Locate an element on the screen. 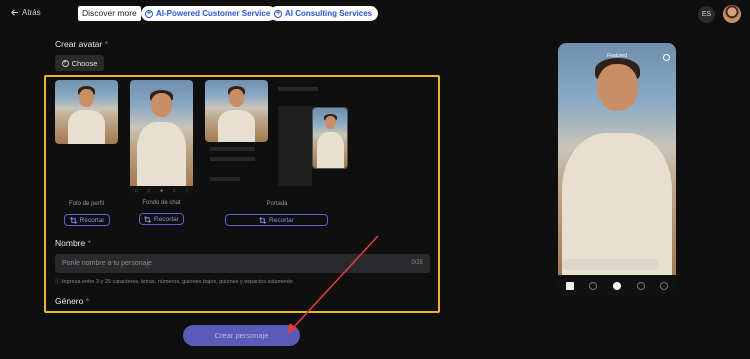 The height and width of the screenshot is (359, 750). choose-button: + Choose is located at coordinates (79, 63).